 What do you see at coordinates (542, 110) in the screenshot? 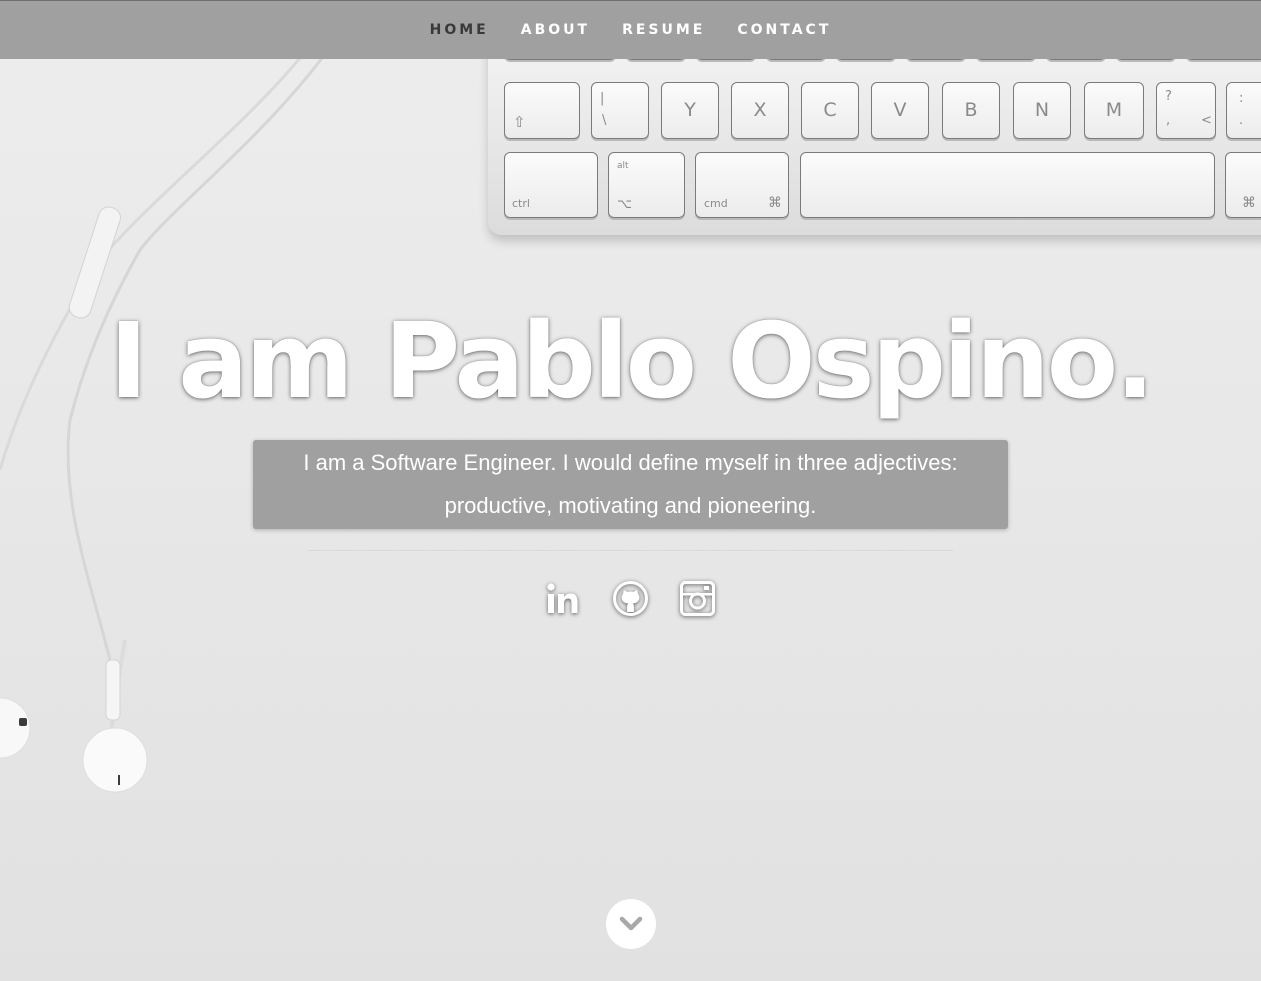
I see `shift-key: ⇧` at bounding box center [542, 110].